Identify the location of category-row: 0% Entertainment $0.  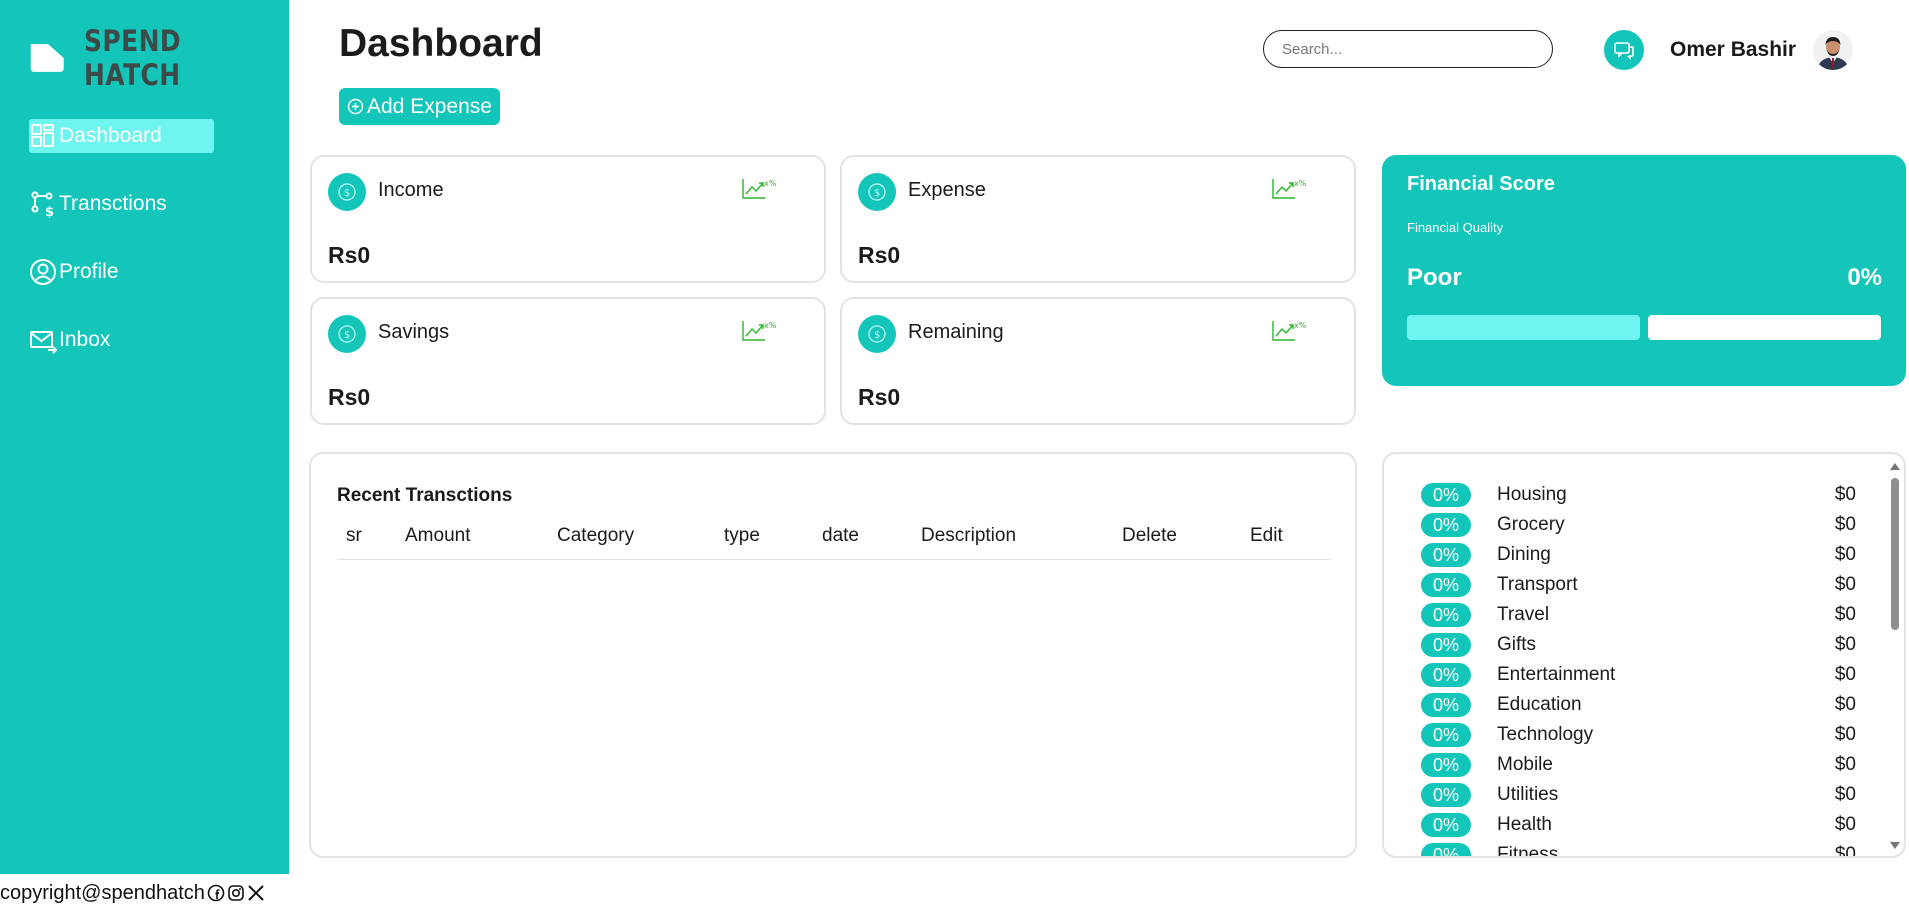
(1638, 675).